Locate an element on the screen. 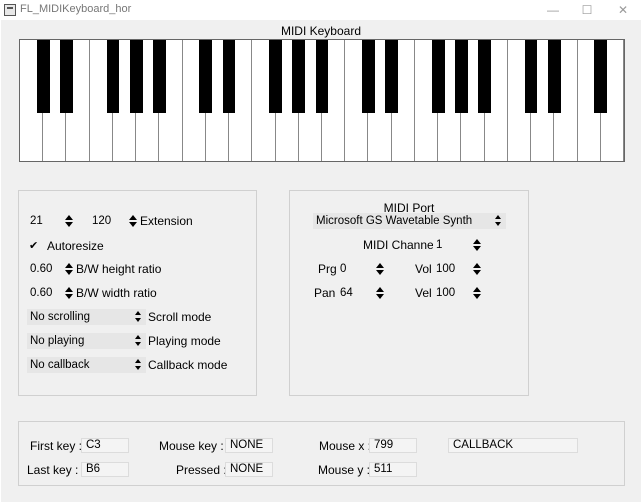  mouse-y-output: 511 is located at coordinates (393, 469).